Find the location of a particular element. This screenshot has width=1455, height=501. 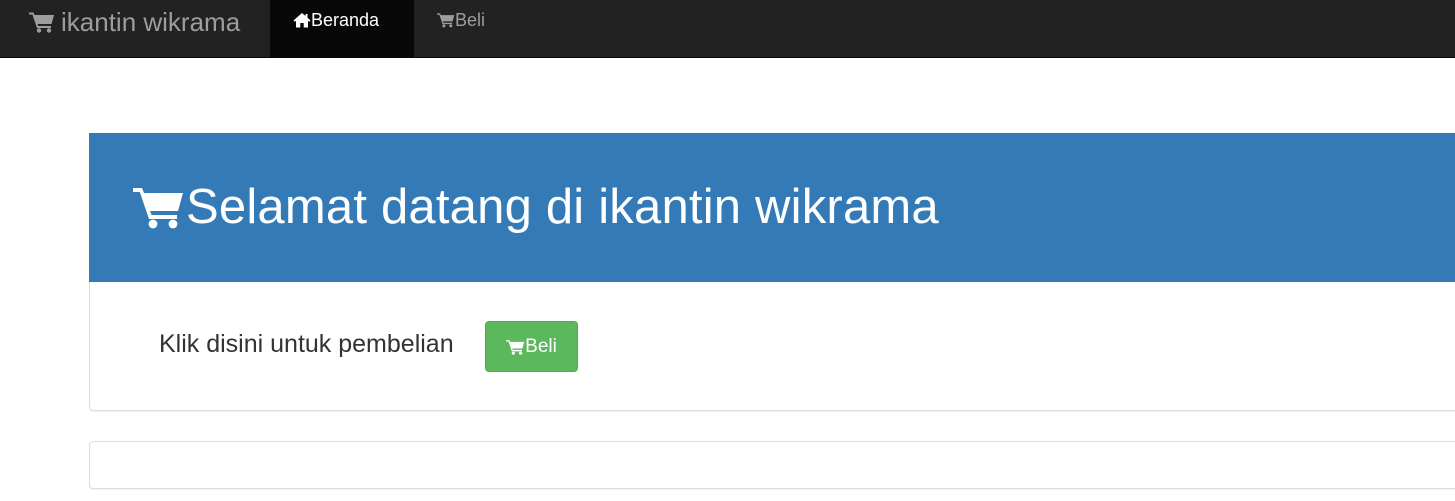

beli-button-label: Beli is located at coordinates (541, 346).